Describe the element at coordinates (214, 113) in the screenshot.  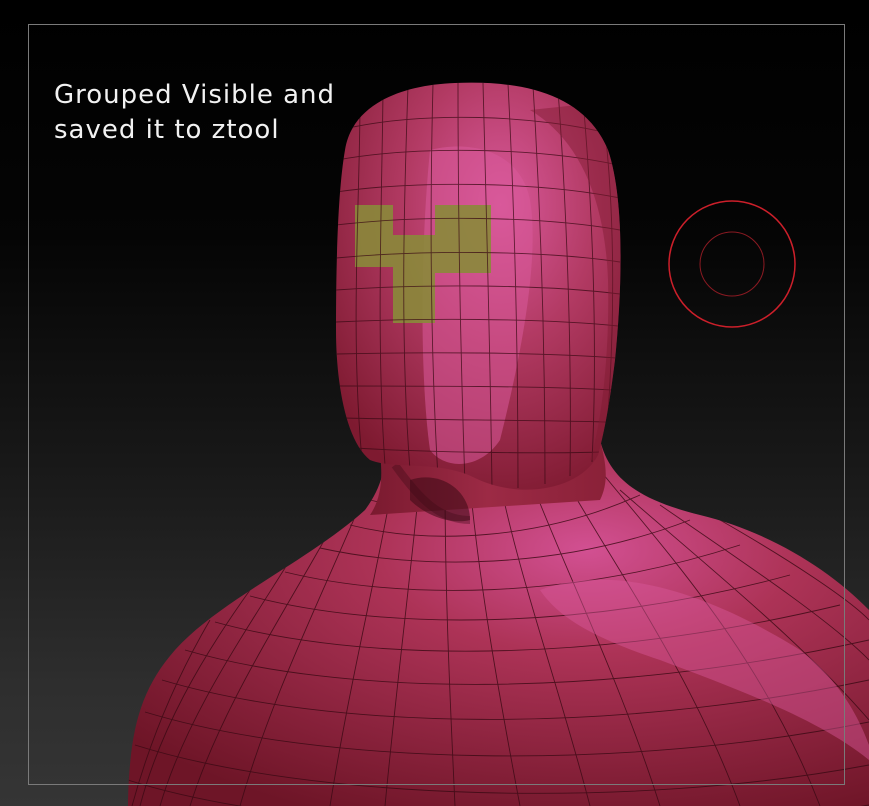
I see `annotation-caption: Grouped Visible and saved it to ztool` at that location.